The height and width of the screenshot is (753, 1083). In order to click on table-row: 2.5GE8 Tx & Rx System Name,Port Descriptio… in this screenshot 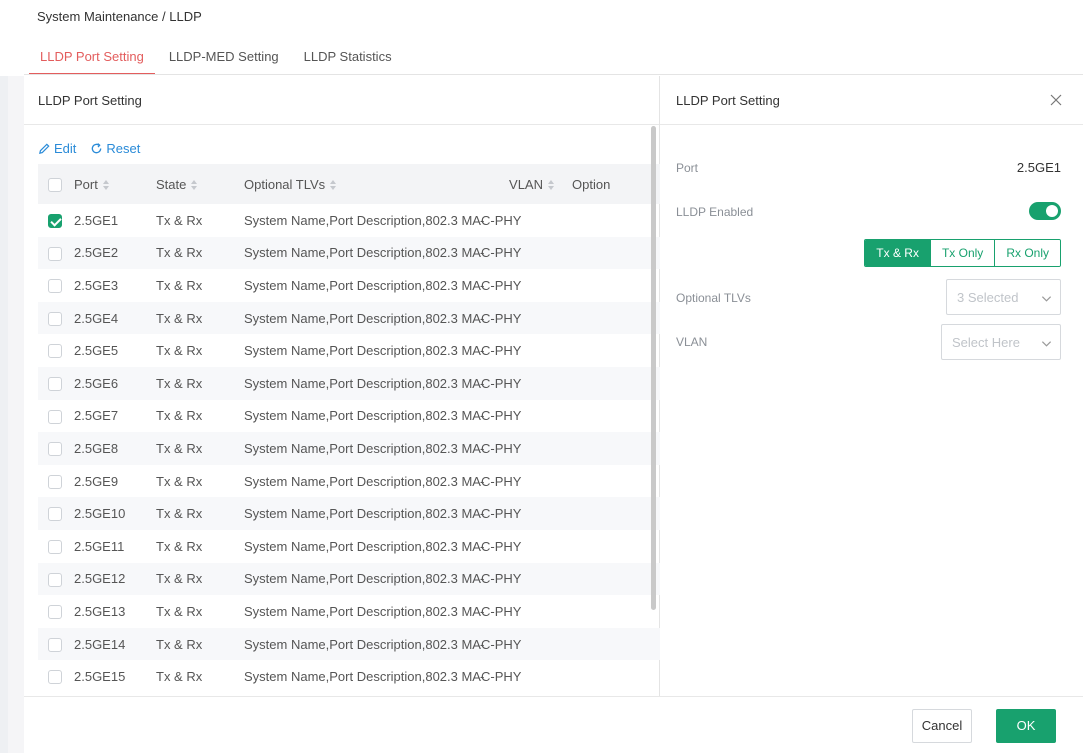, I will do `click(349, 448)`.